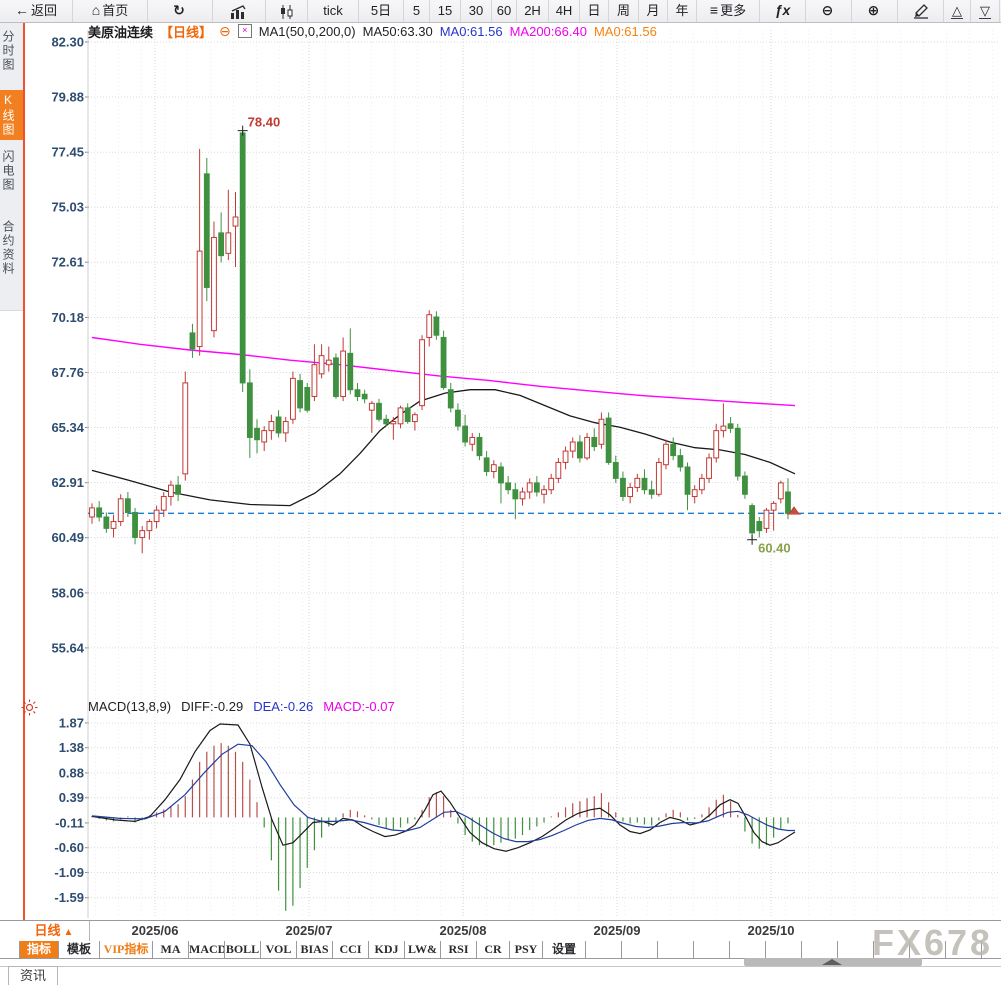  I want to click on interval-15-button: 15, so click(445, 11).